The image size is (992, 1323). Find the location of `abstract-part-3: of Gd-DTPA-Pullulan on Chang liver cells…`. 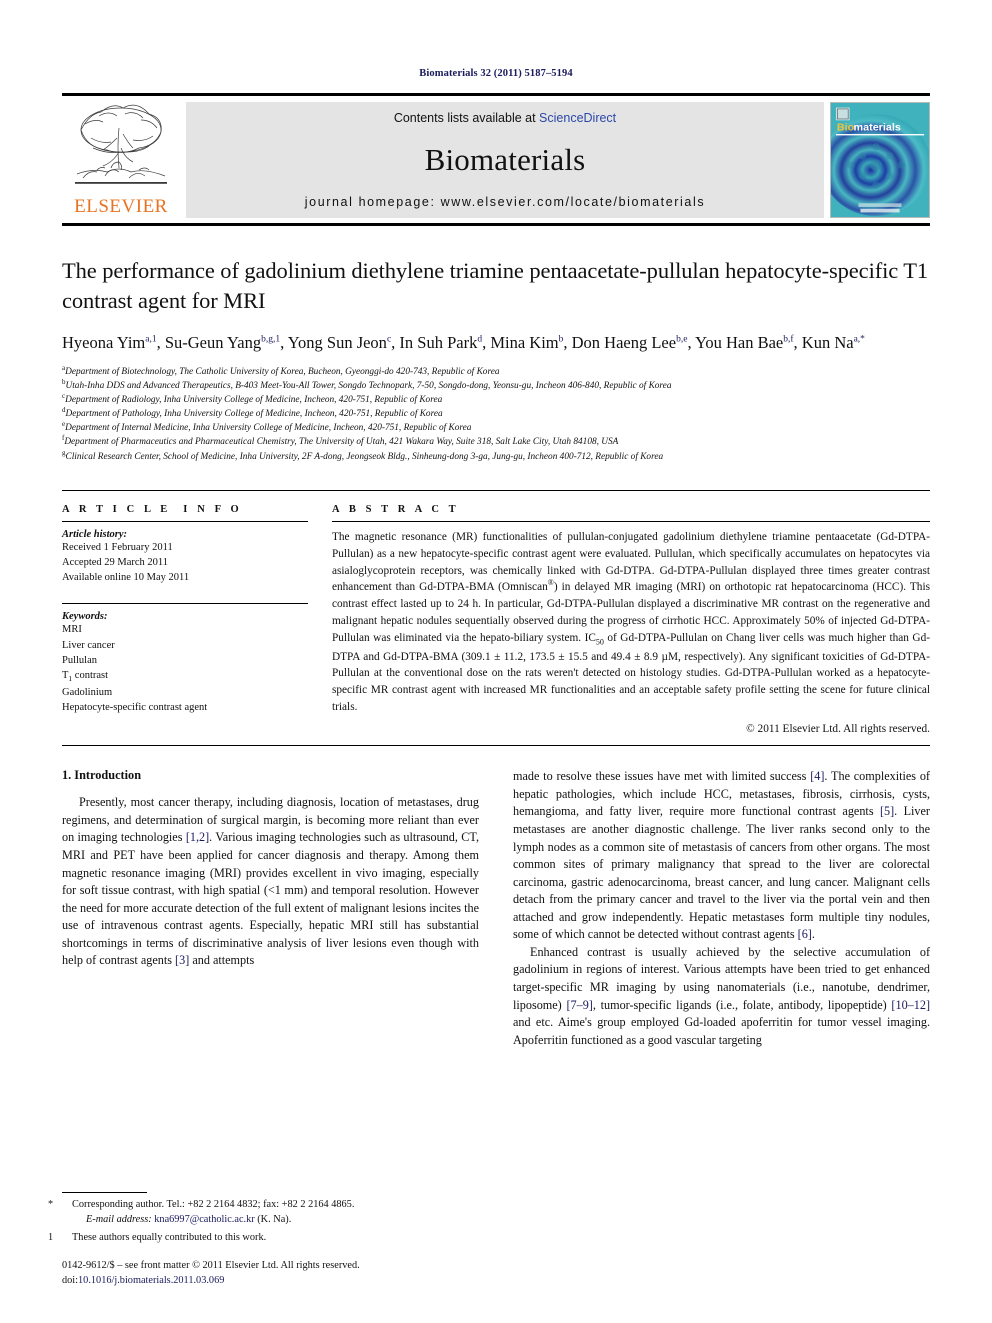

abstract-part-3: of Gd-DTPA-Pullulan on Chang liver cells… is located at coordinates (631, 673).